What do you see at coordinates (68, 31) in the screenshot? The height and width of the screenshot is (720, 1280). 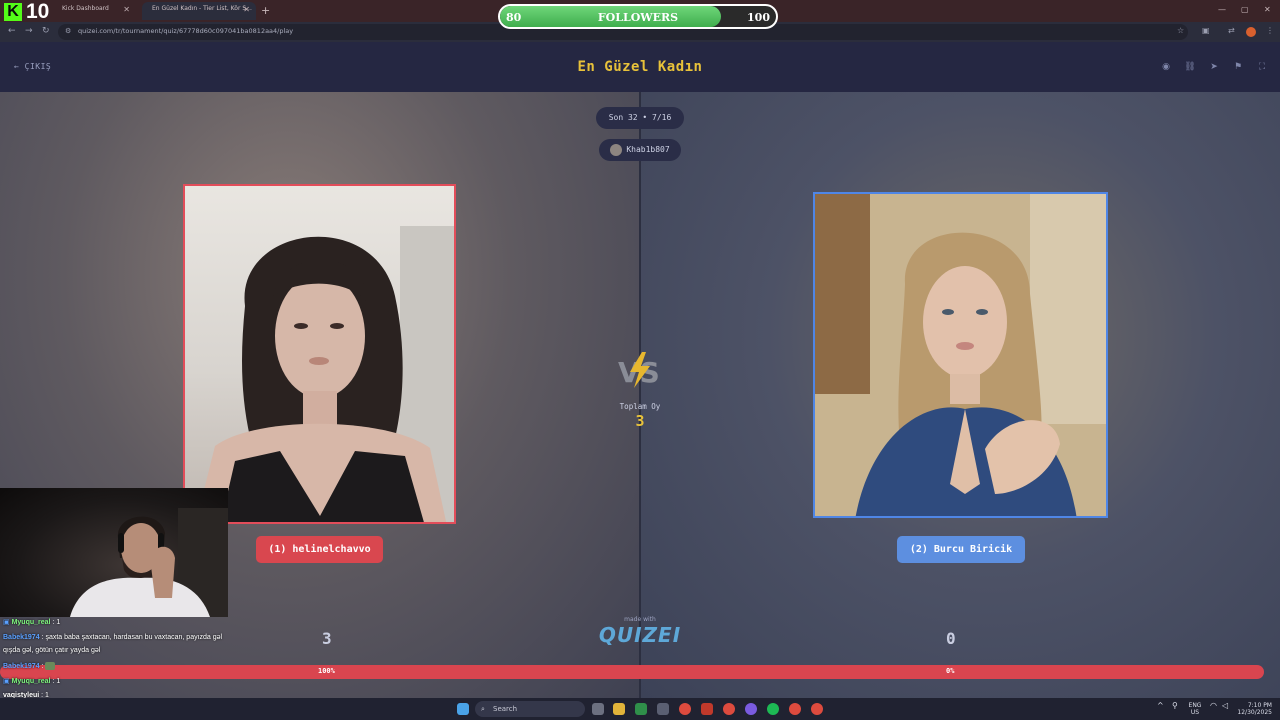 I see `site-info-icon: ⚙` at bounding box center [68, 31].